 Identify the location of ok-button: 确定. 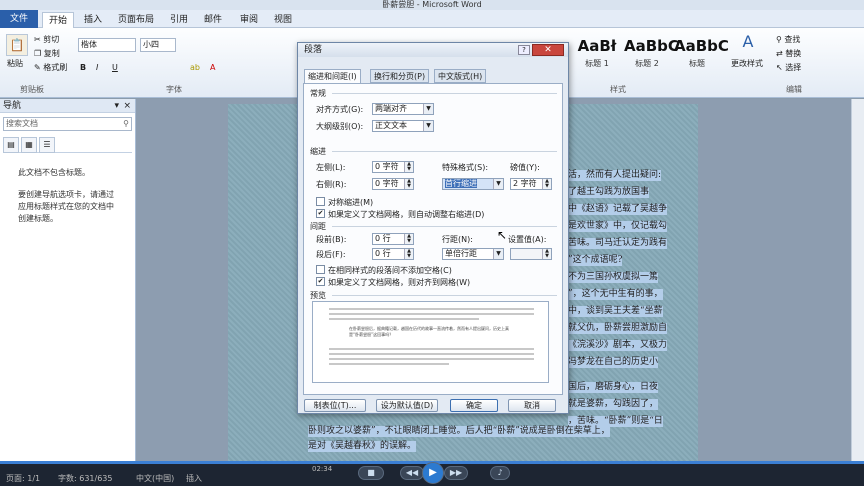
(474, 405).